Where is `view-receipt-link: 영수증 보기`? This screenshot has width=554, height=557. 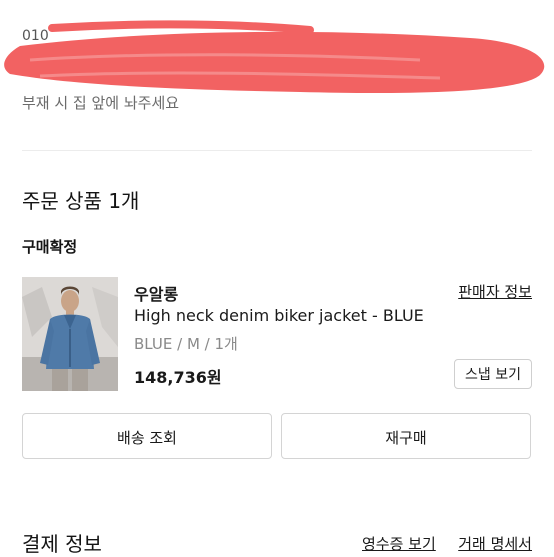
view-receipt-link: 영수증 보기 is located at coordinates (399, 543).